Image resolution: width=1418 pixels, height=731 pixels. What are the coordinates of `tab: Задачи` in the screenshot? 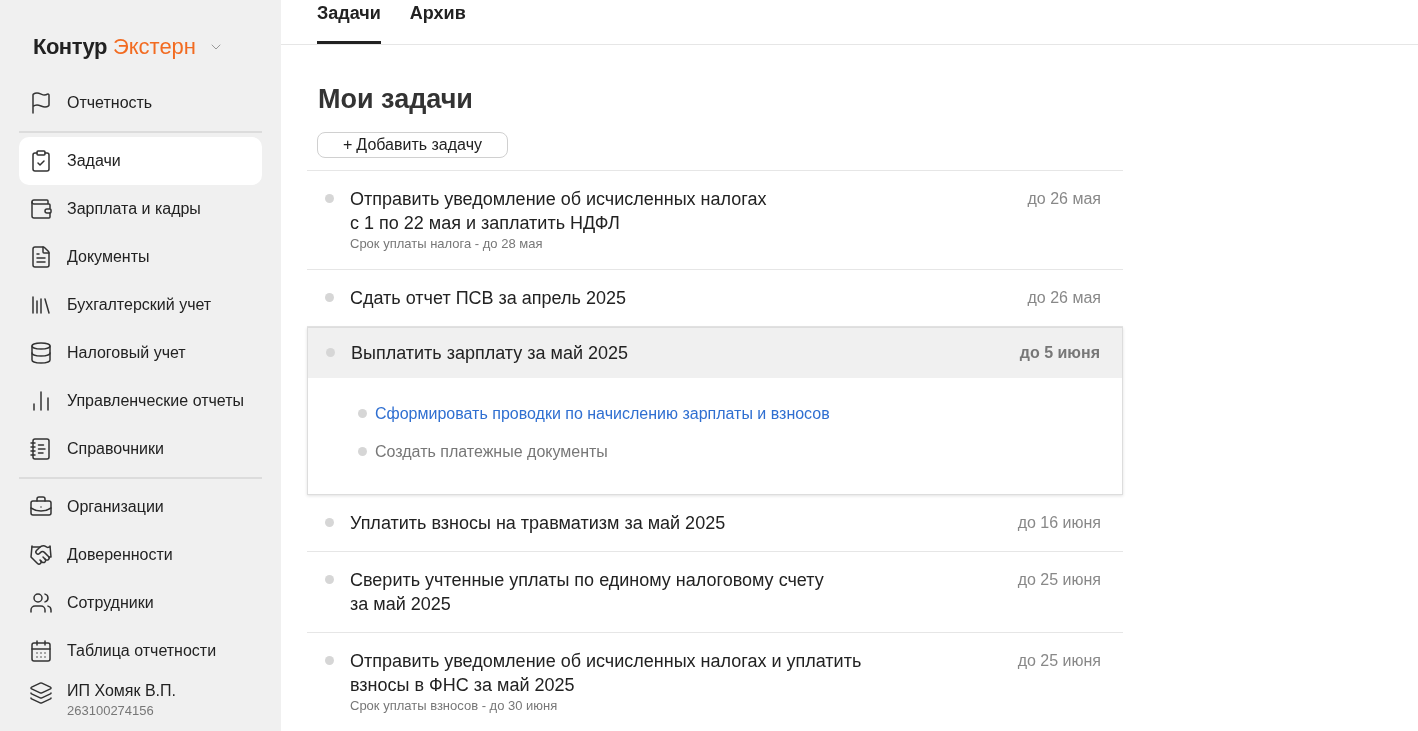 It's located at (349, 22).